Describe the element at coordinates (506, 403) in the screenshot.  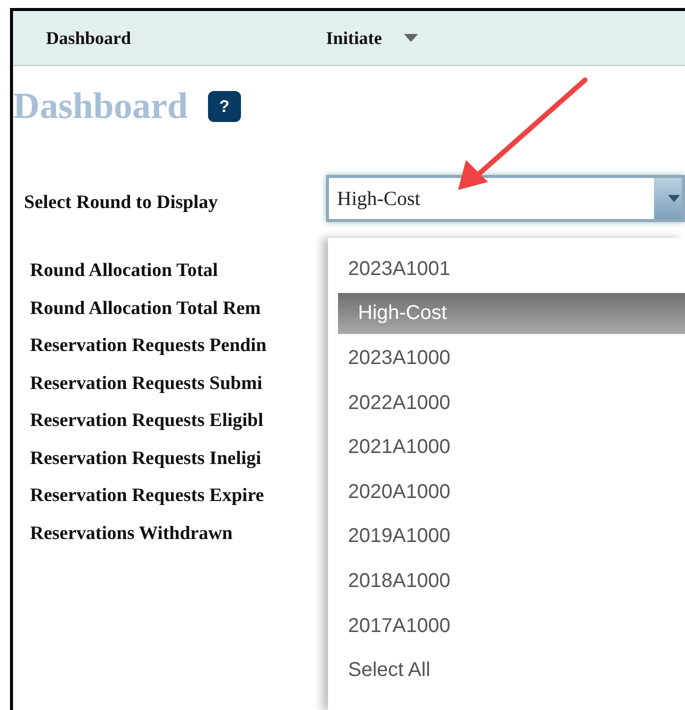
I see `dropdown-option: 2022A1000` at that location.